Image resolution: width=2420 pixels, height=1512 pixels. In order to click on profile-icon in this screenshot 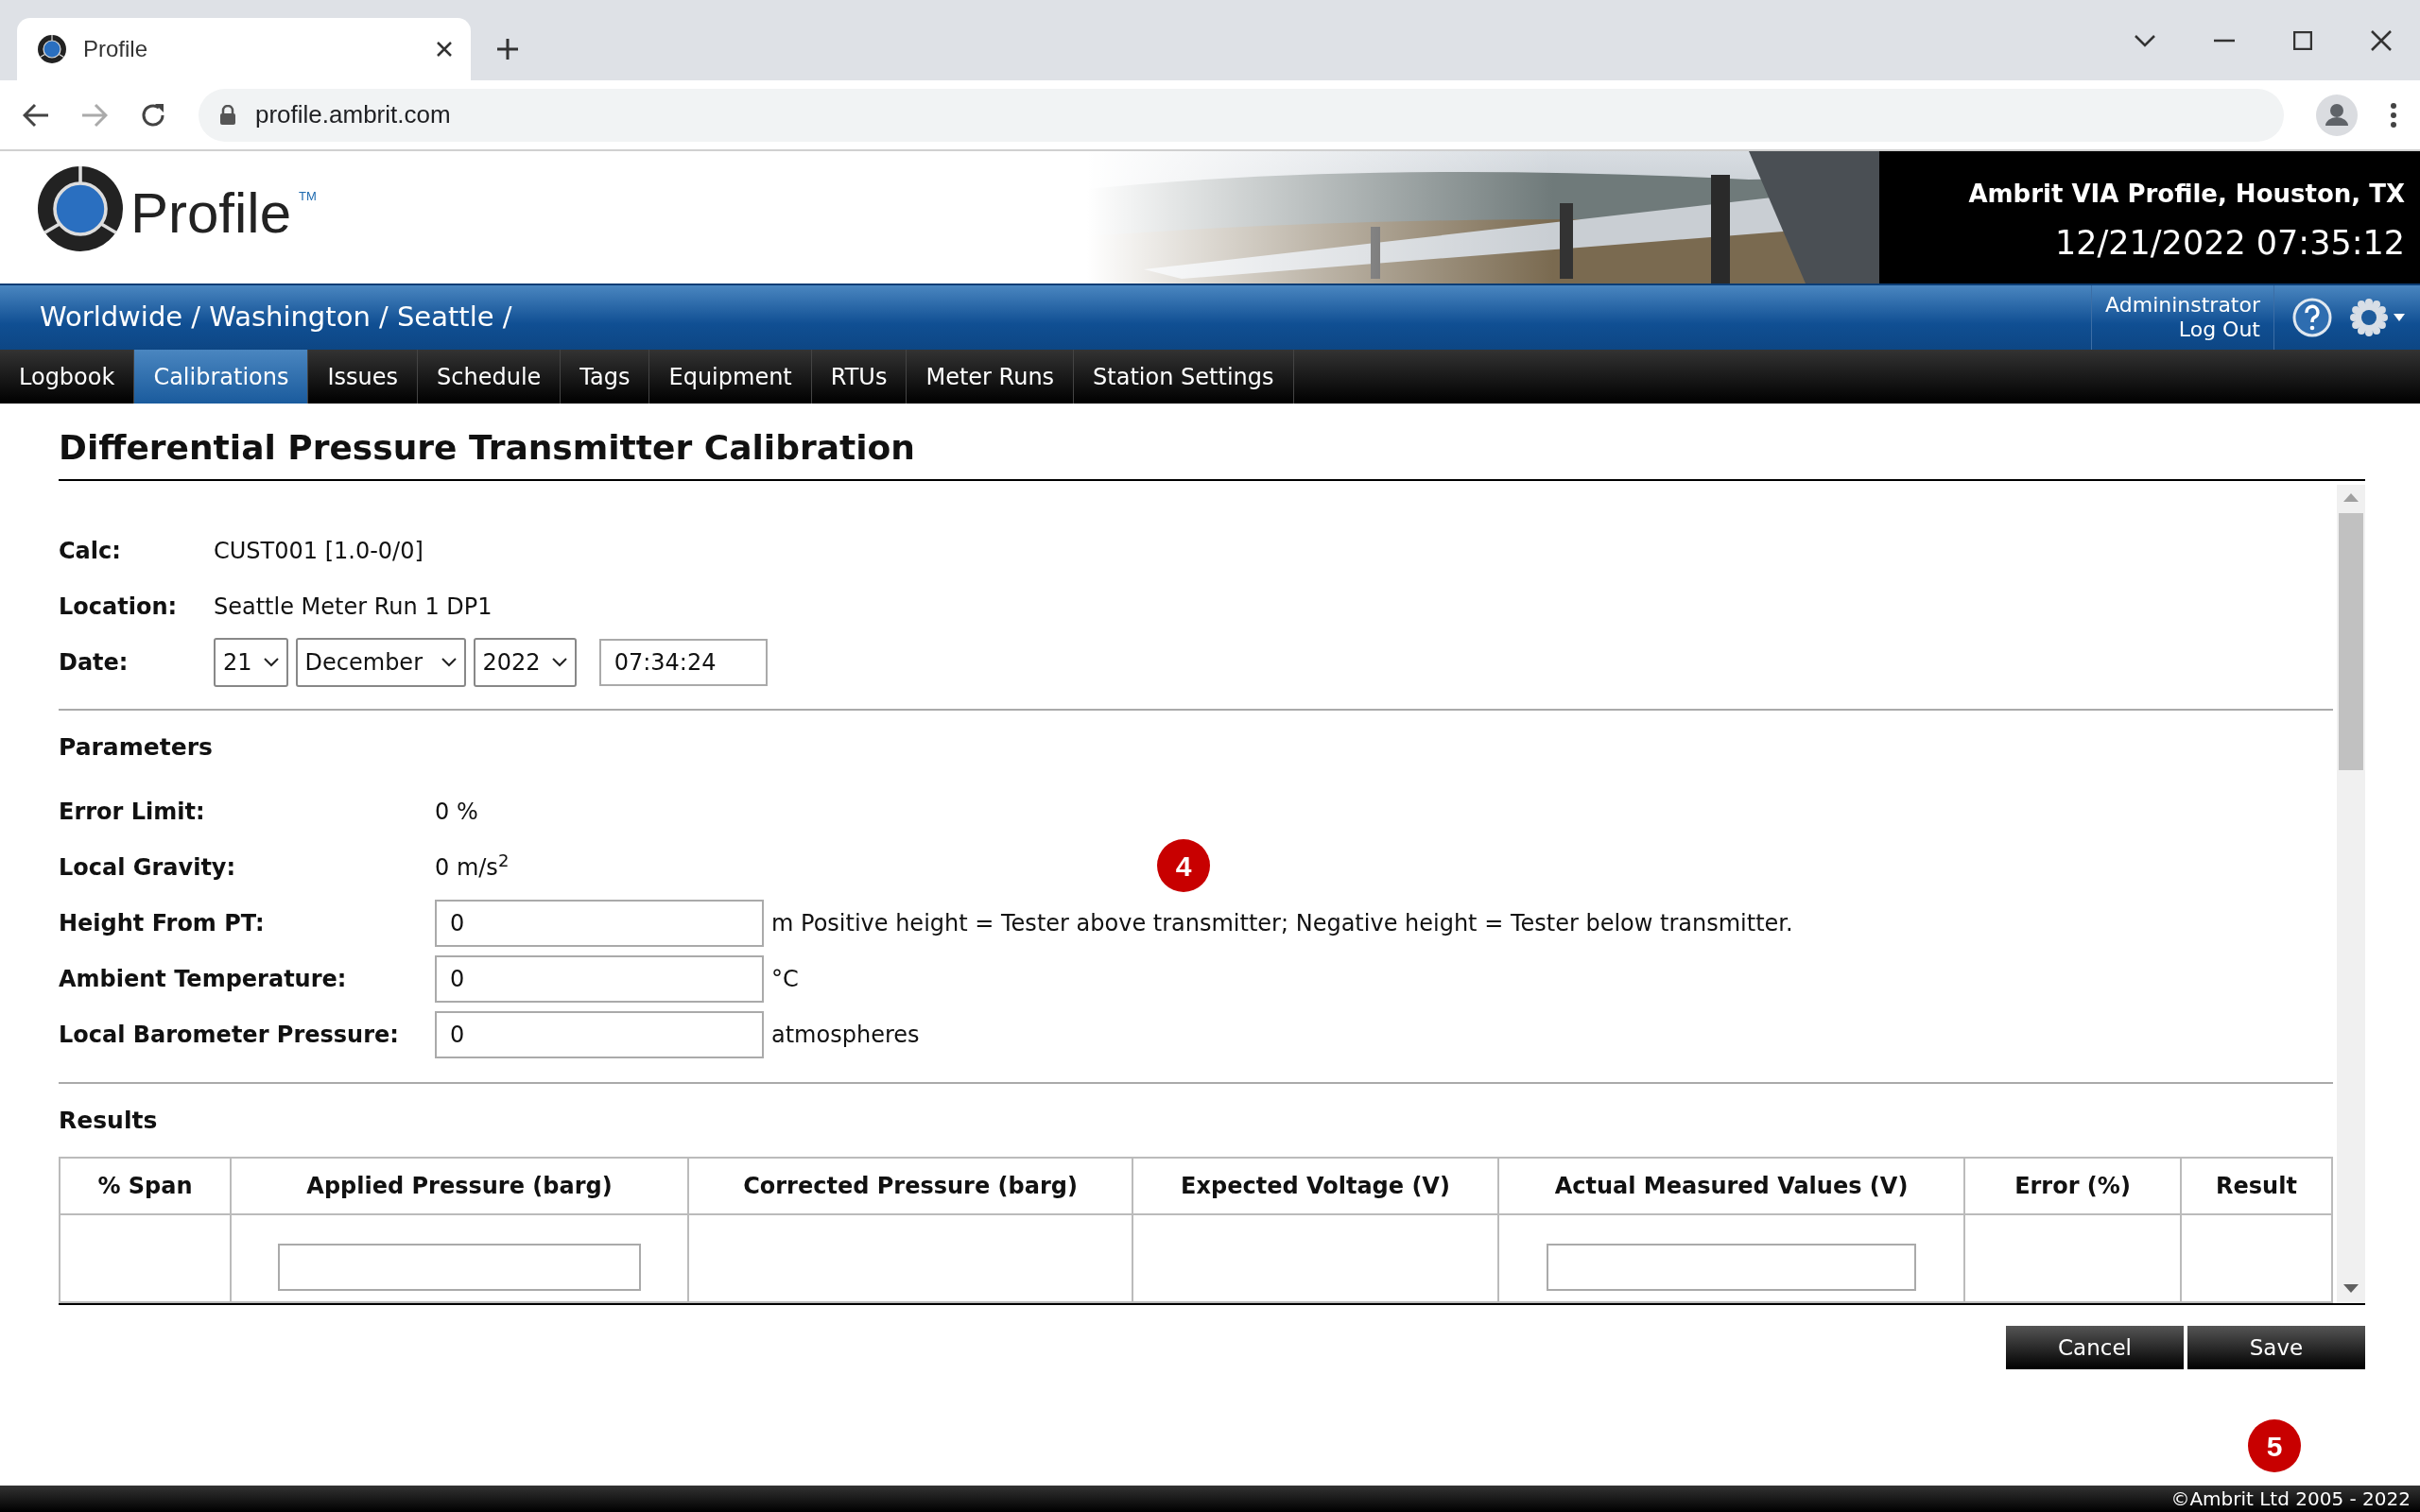, I will do `click(2337, 115)`.